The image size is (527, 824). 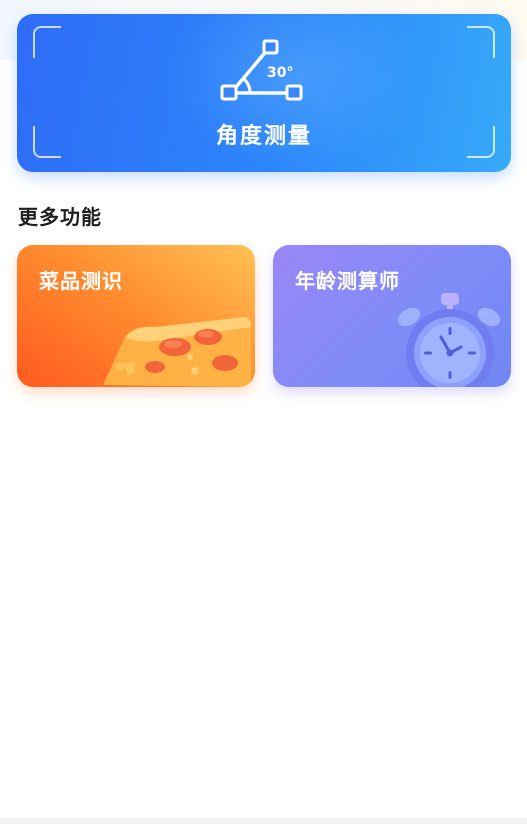 I want to click on section-title-more-features: 更多功能, so click(x=60, y=217).